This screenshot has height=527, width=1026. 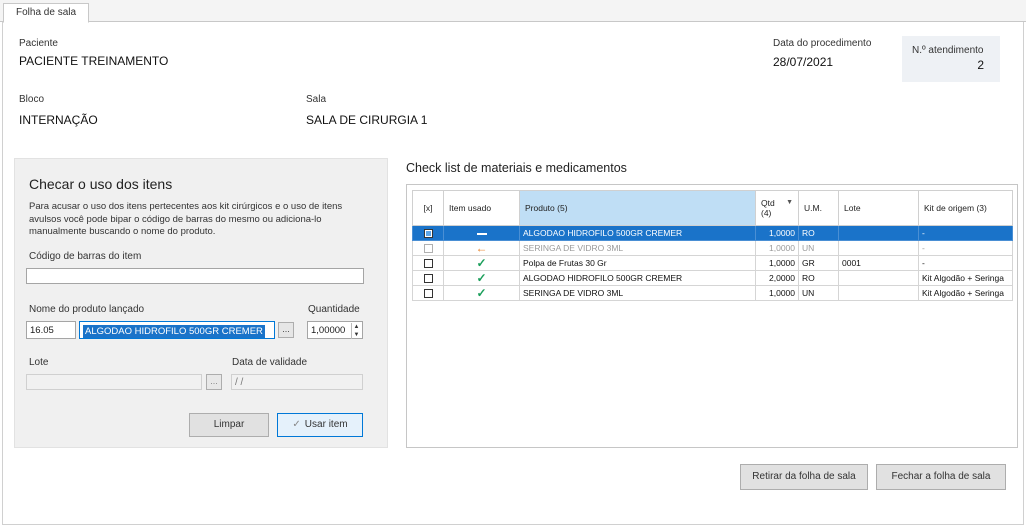 I want to click on quantidade-value: 1,00000, so click(x=328, y=330).